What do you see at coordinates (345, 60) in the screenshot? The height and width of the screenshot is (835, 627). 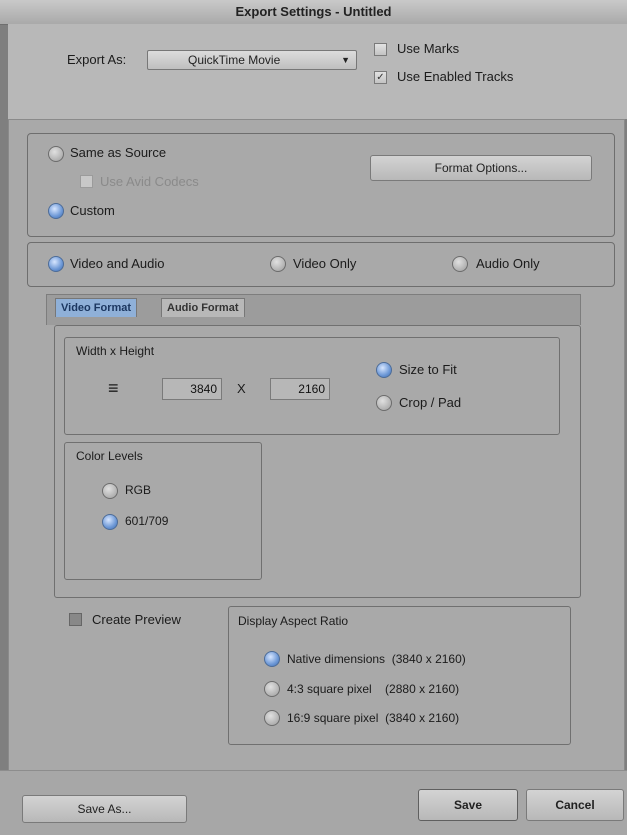 I see `chevron-down-icon: ▼` at bounding box center [345, 60].